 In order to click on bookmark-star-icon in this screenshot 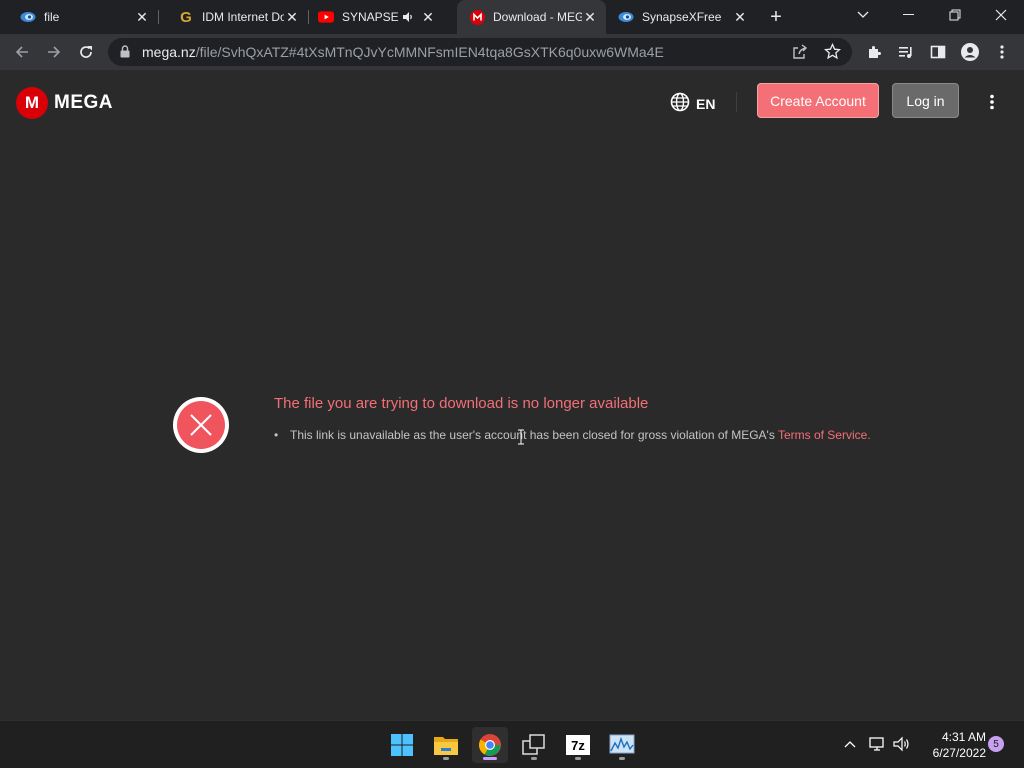, I will do `click(832, 53)`.